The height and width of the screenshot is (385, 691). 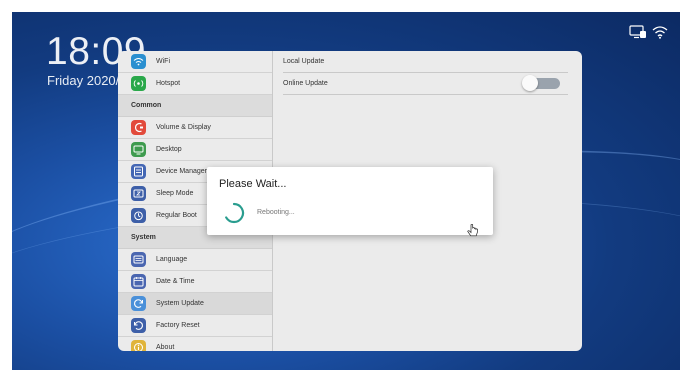 What do you see at coordinates (181, 171) in the screenshot?
I see `sidebar-item-label: Device Manager` at bounding box center [181, 171].